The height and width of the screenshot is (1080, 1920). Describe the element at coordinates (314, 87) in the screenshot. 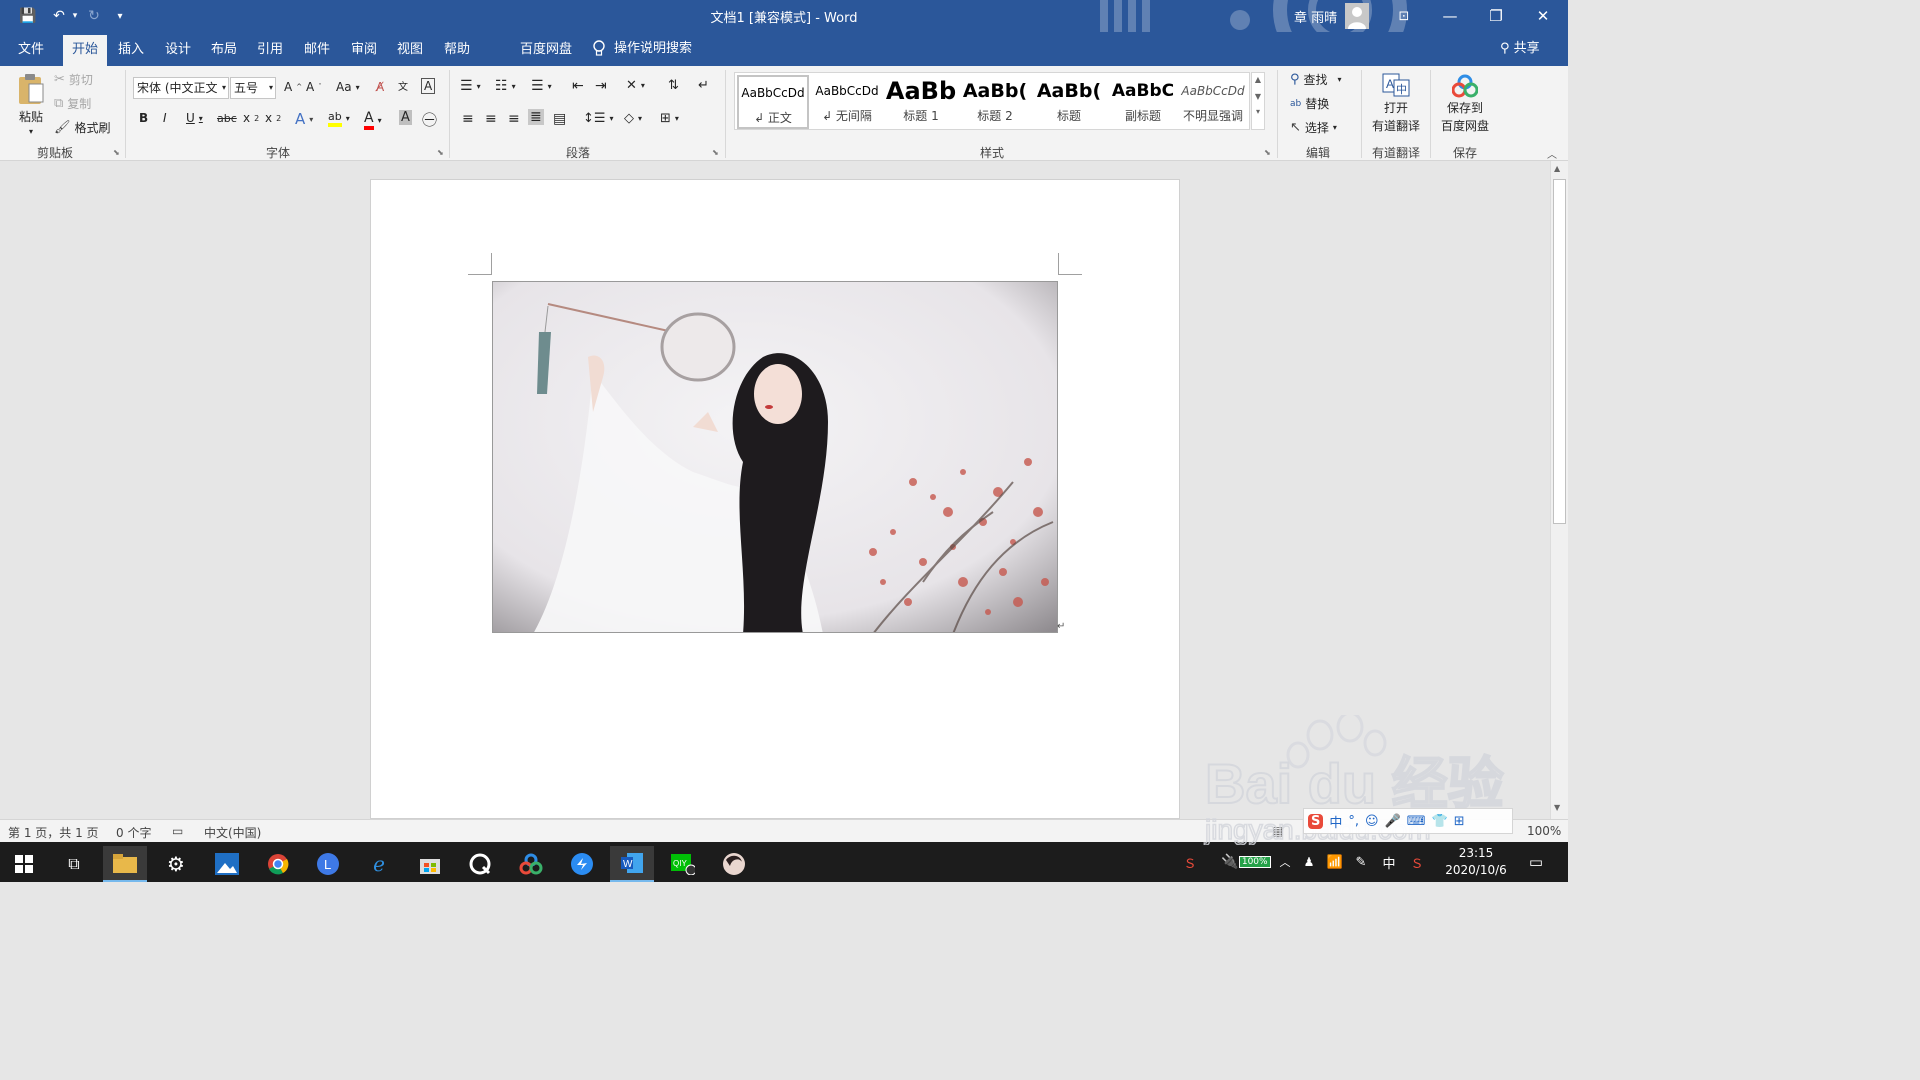

I see `shrink-font-icon: Aˇ` at that location.